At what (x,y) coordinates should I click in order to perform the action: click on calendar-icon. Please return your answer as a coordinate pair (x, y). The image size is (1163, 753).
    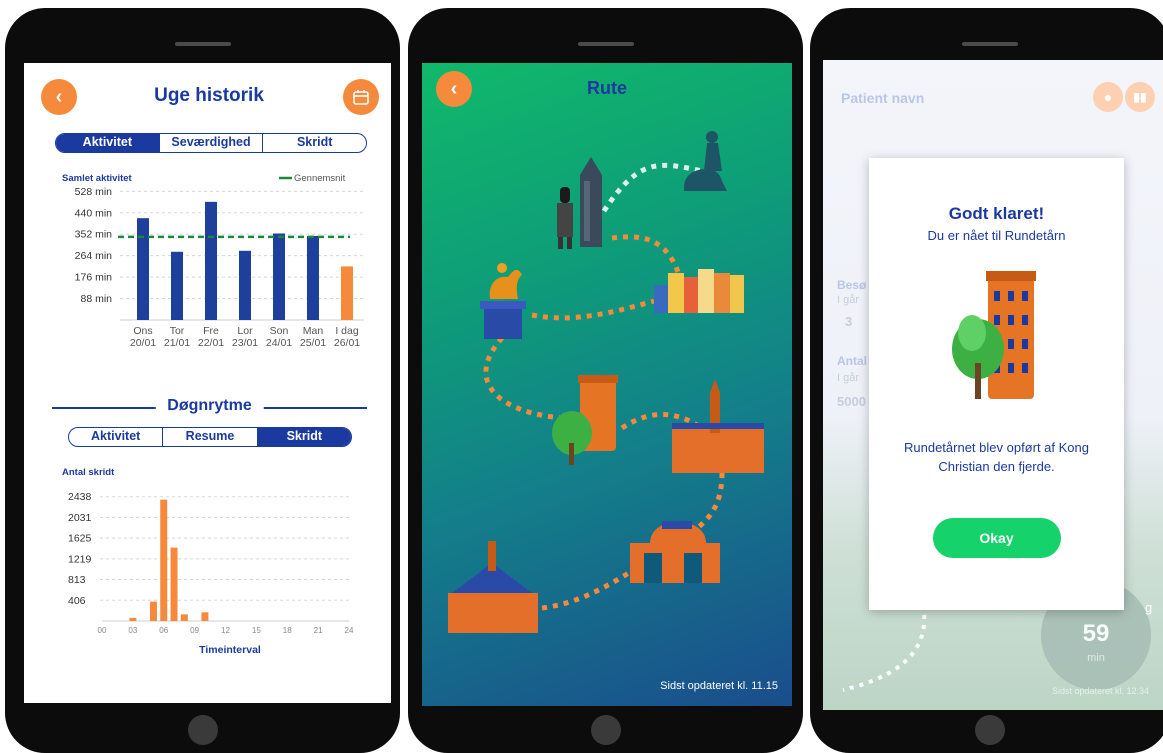
    Looking at the image, I should click on (361, 97).